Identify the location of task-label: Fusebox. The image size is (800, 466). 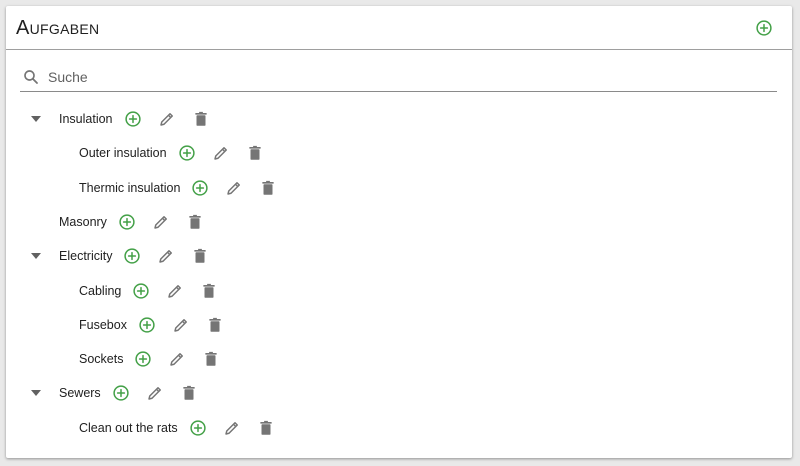
(103, 325).